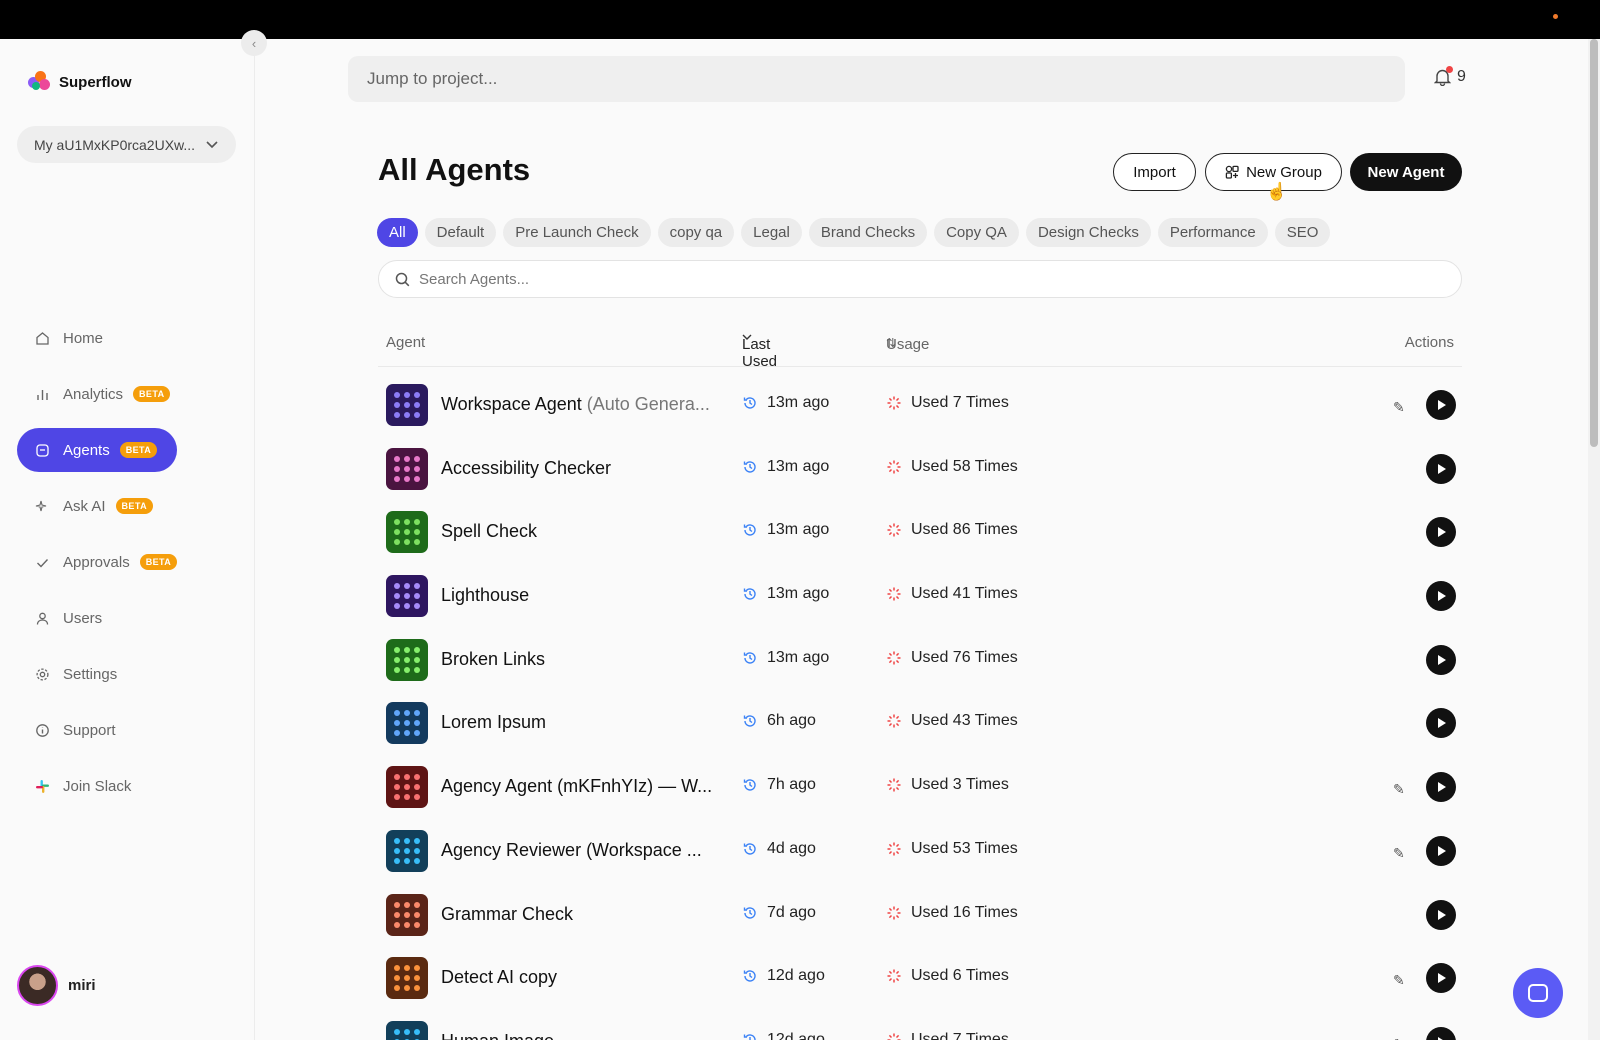 The image size is (1600, 1040). What do you see at coordinates (80, 82) in the screenshot?
I see `brand: Superflow` at bounding box center [80, 82].